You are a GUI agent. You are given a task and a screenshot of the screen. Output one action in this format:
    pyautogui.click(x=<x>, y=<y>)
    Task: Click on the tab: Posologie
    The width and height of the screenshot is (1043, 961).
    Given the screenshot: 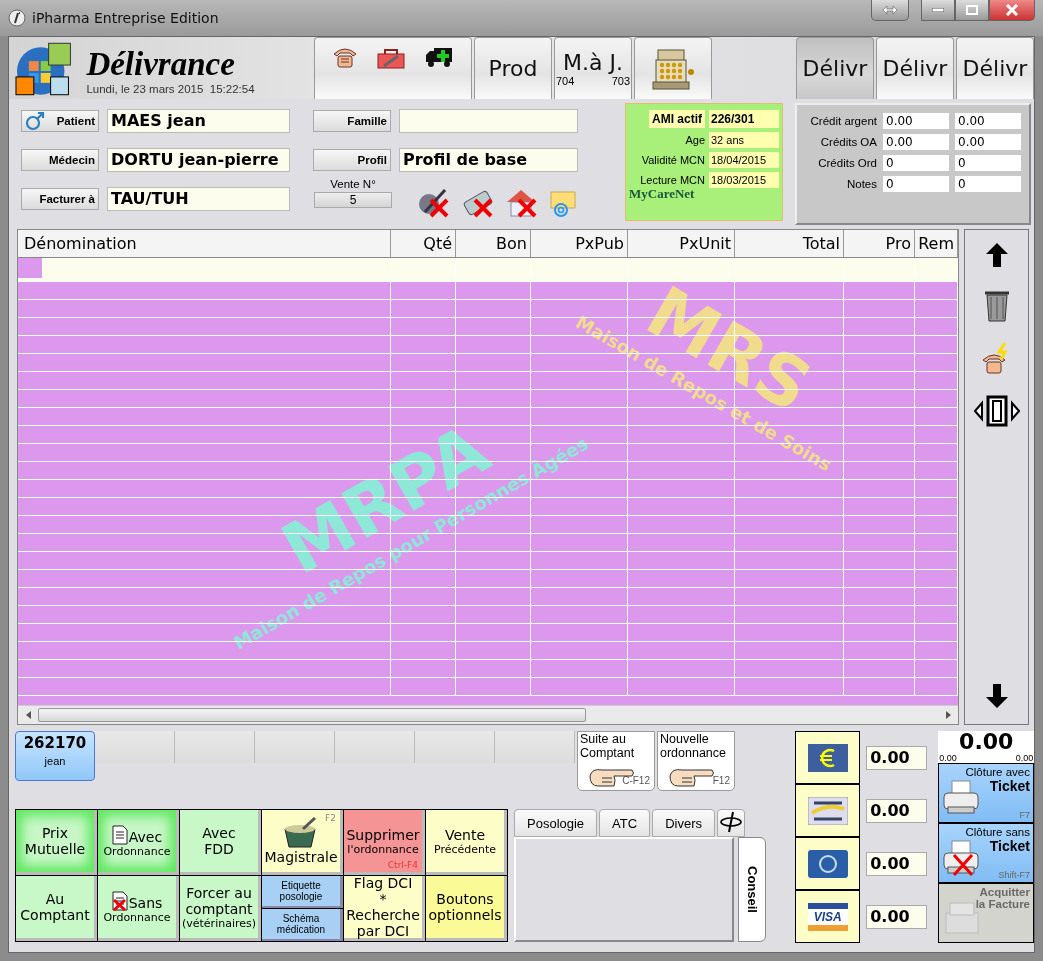 What is the action you would take?
    pyautogui.click(x=556, y=823)
    